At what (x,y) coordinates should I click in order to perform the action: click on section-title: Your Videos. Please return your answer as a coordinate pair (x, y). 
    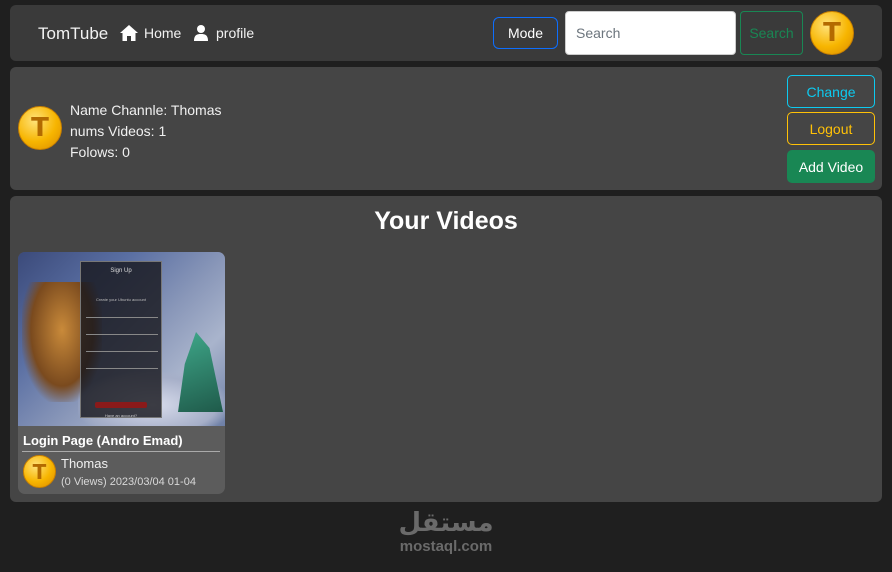
    Looking at the image, I should click on (446, 221).